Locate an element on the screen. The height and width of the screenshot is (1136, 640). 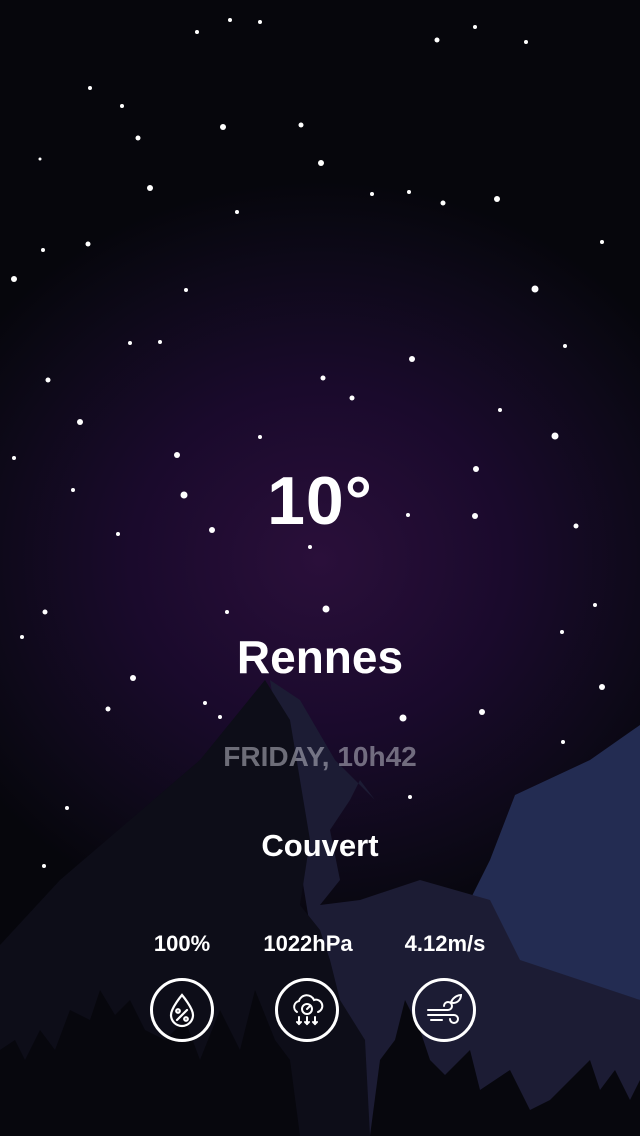
city-name: Rennes is located at coordinates (320, 657).